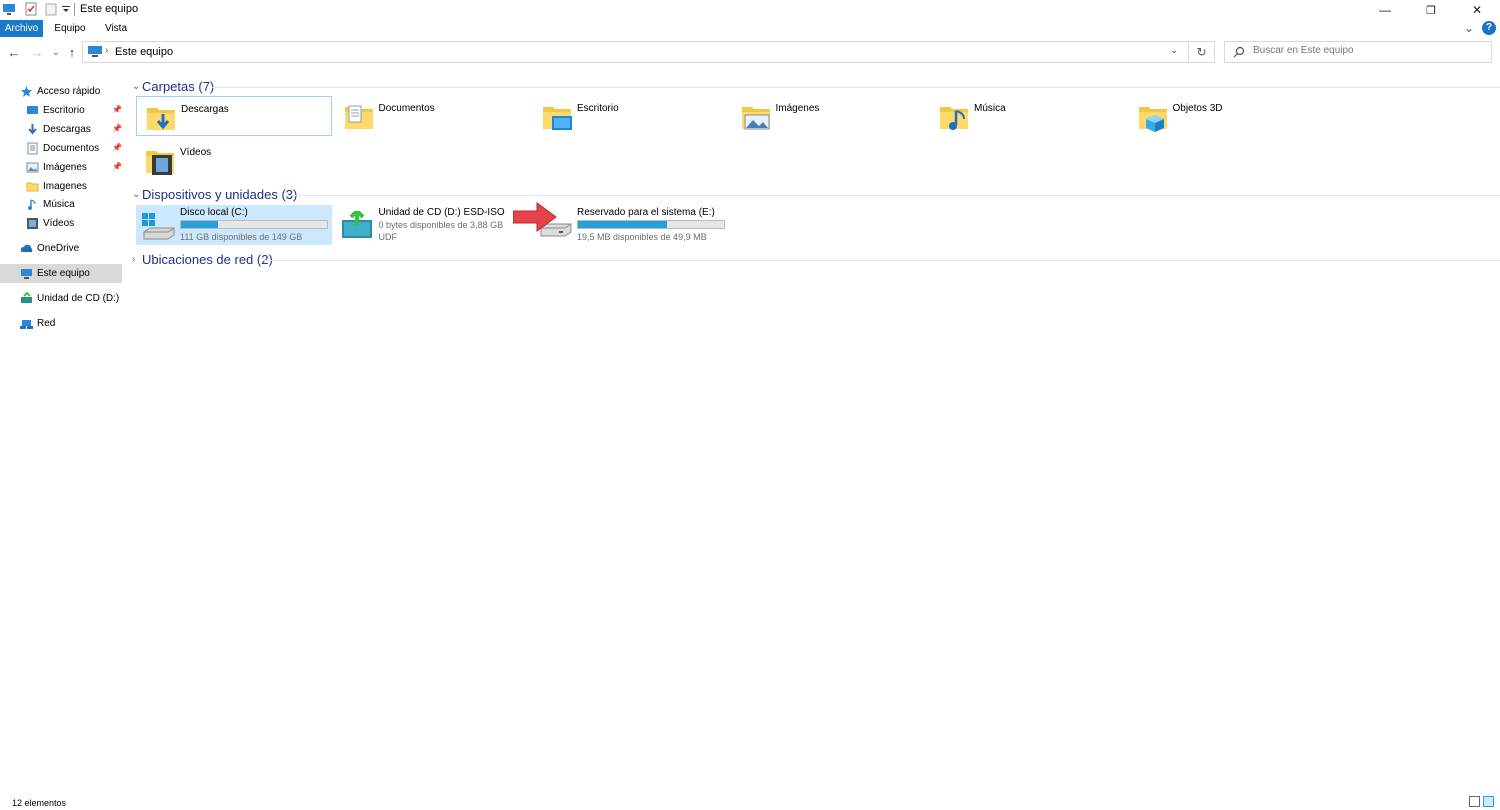 The image size is (1500, 810). Describe the element at coordinates (220, 194) in the screenshot. I see `group-title: Dispositivos y unidades (3)` at that location.